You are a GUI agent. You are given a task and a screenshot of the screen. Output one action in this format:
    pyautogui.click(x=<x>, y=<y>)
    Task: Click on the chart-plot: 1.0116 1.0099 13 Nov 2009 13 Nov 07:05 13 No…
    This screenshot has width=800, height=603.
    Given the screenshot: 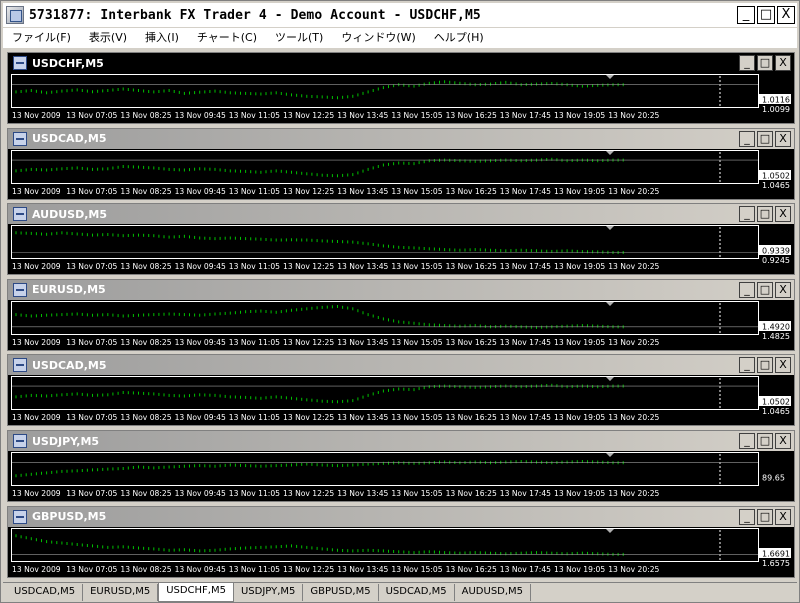 What is the action you would take?
    pyautogui.click(x=401, y=98)
    